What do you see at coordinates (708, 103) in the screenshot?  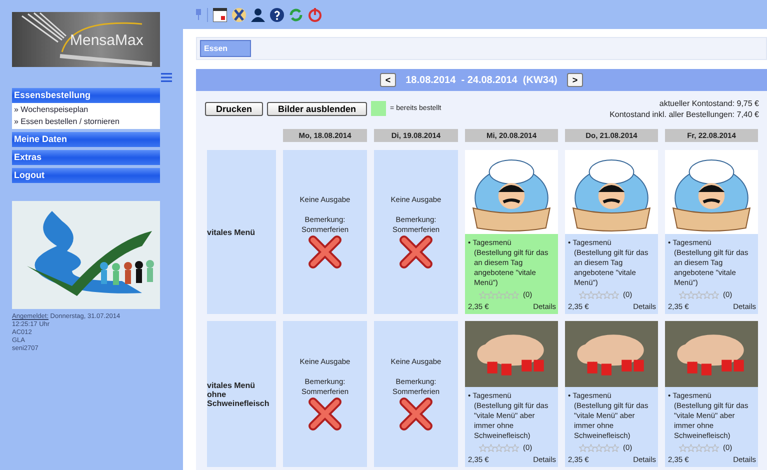 I see `balance-text: aktueller Kontostand: 9,75 €` at bounding box center [708, 103].